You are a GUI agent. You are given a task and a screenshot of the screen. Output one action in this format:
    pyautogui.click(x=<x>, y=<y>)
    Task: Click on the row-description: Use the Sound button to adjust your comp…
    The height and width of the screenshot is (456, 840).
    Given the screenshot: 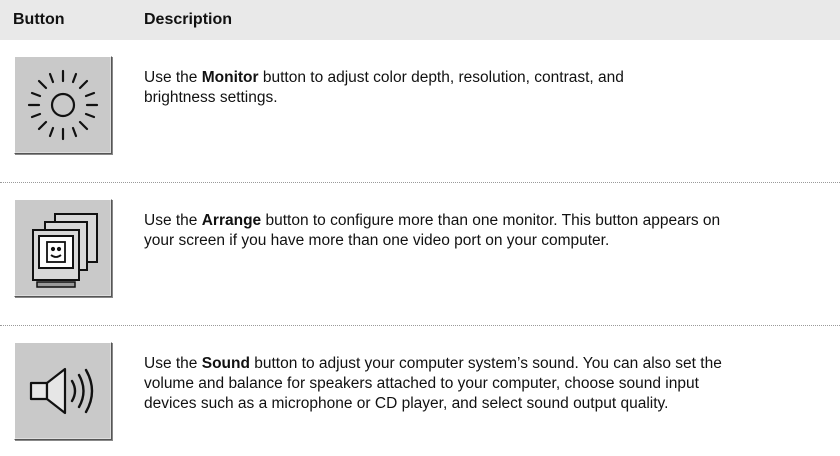 What is the action you would take?
    pyautogui.click(x=492, y=384)
    